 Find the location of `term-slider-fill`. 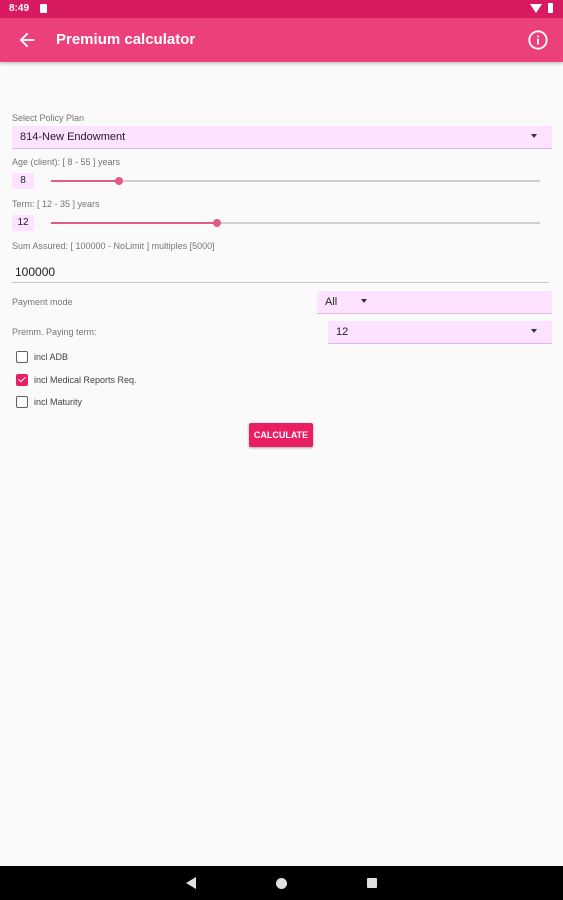

term-slider-fill is located at coordinates (134, 223).